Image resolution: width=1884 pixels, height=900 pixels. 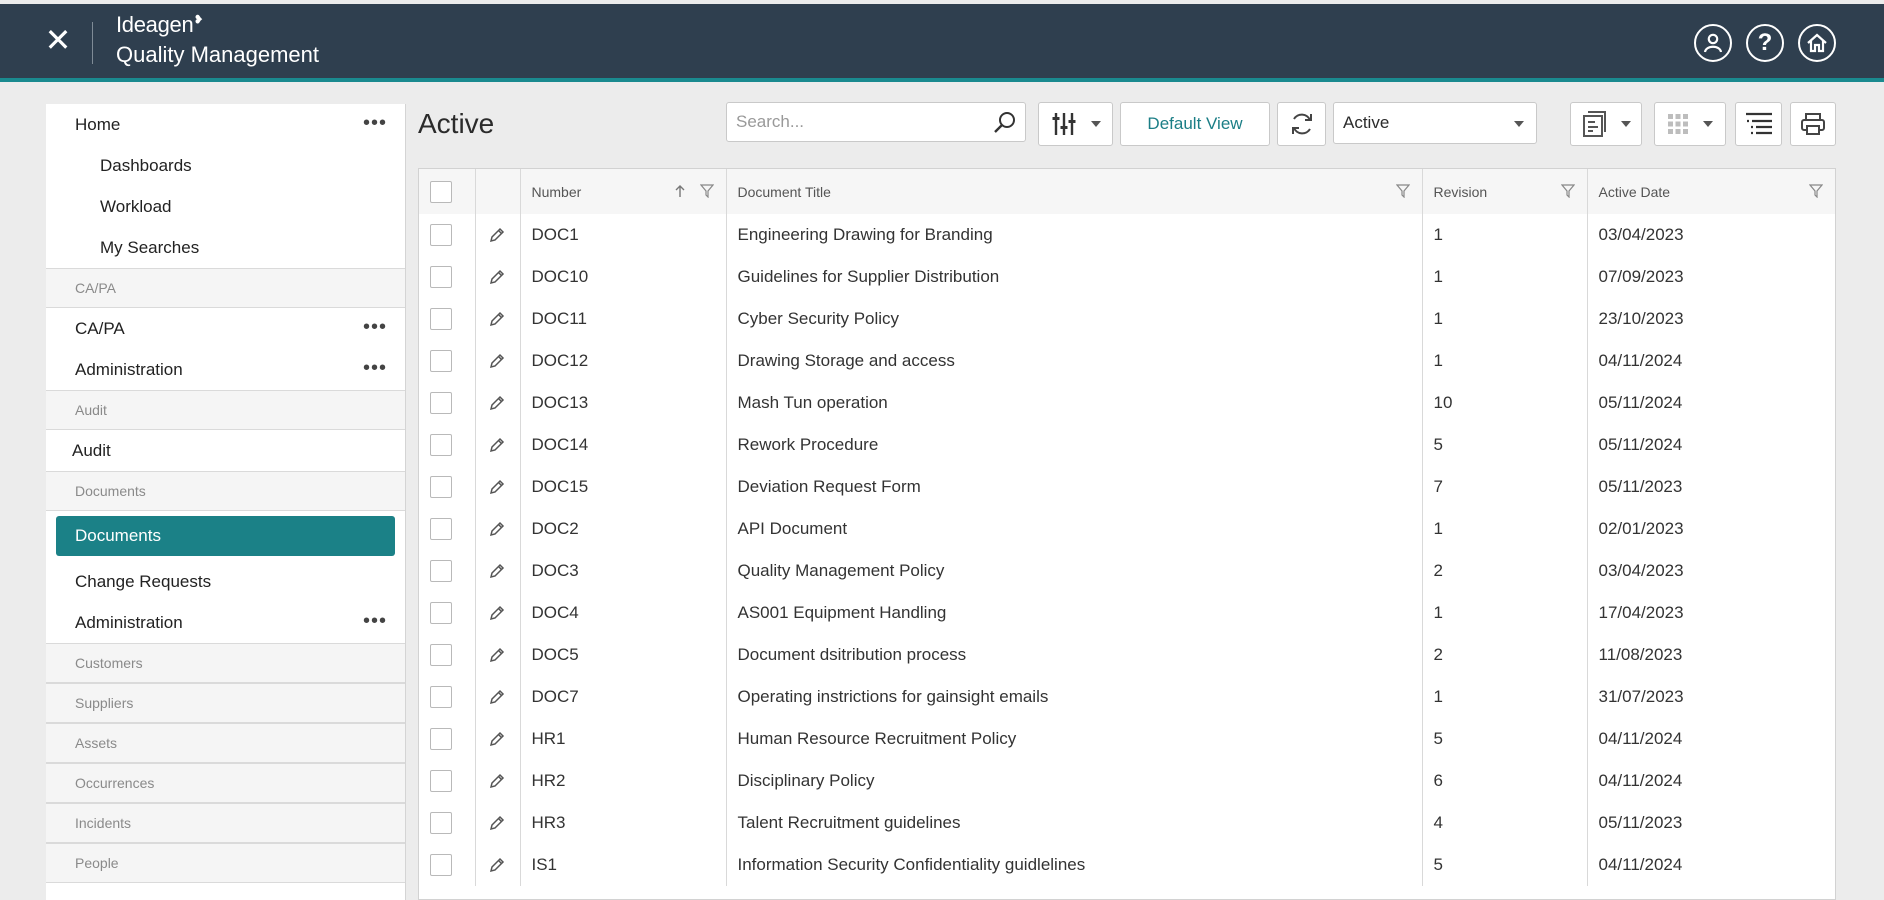 What do you see at coordinates (623, 361) in the screenshot?
I see `cell-number: DOC12` at bounding box center [623, 361].